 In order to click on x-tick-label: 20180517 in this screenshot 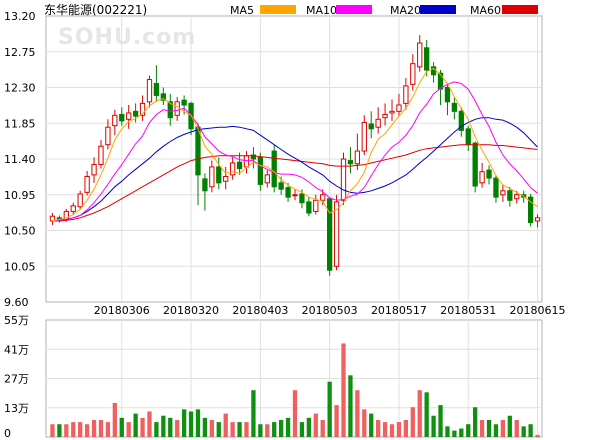, I will do `click(399, 310)`.